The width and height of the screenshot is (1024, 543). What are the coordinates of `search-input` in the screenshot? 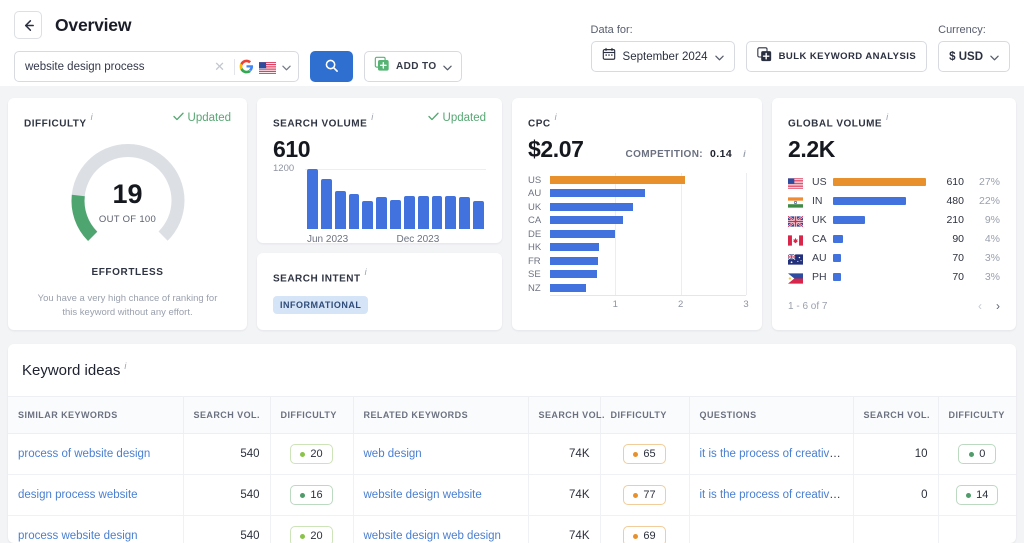 It's located at (117, 66).